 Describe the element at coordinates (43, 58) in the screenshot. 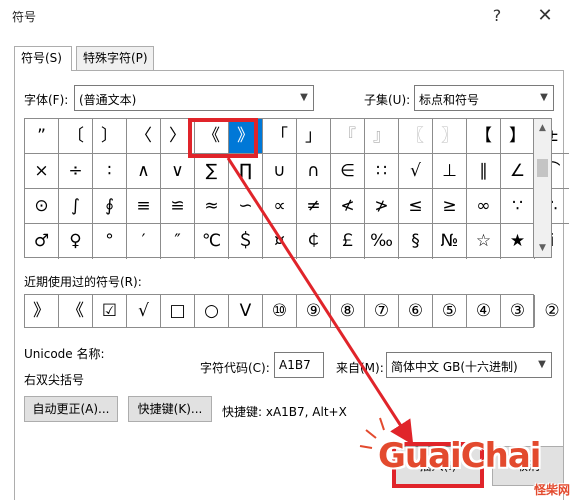

I see `tab-symbols: 符号(S)` at that location.